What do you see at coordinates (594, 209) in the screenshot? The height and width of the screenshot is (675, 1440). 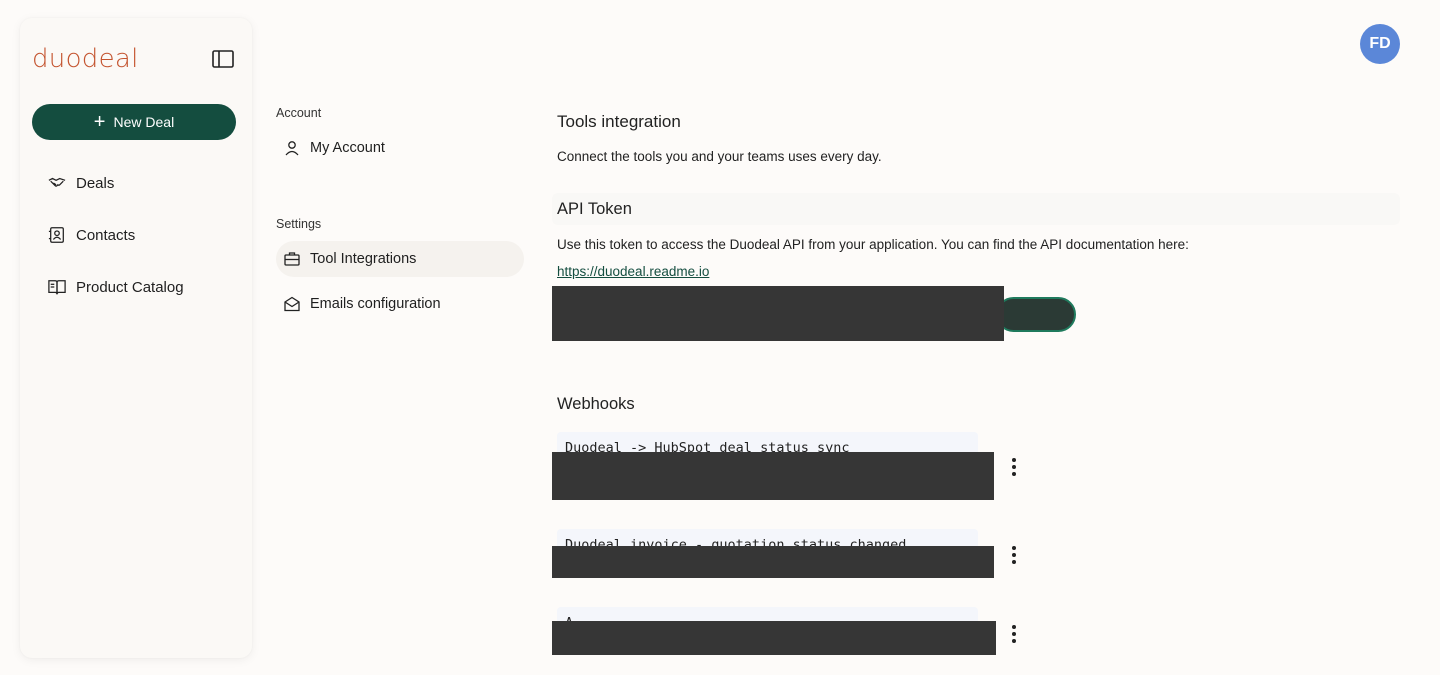 I see `api-token-title: API Token` at bounding box center [594, 209].